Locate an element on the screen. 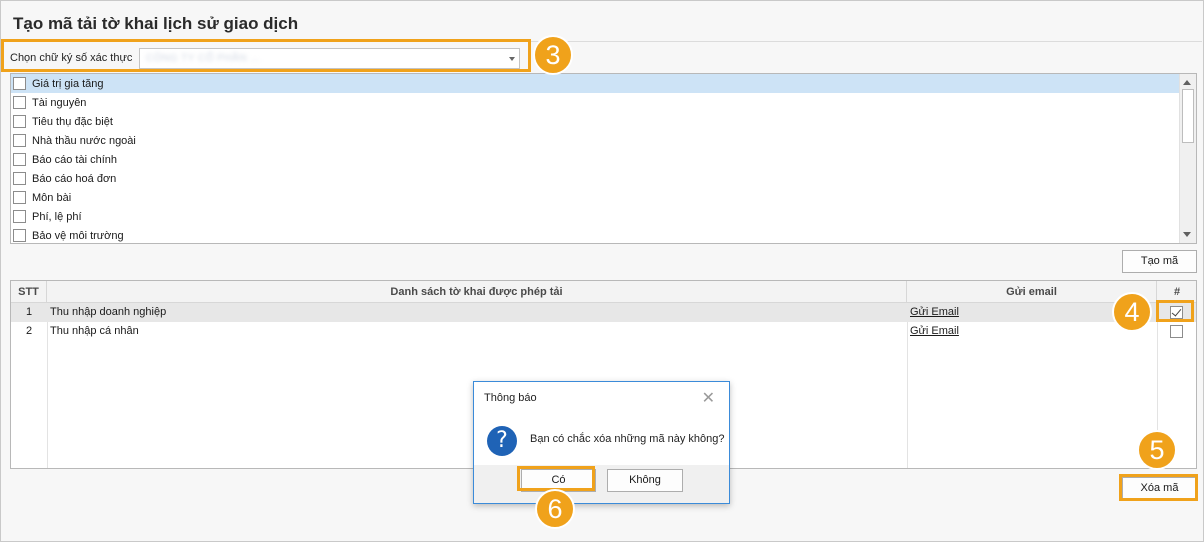 The height and width of the screenshot is (542, 1204). row-stt: 1 is located at coordinates (29, 312).